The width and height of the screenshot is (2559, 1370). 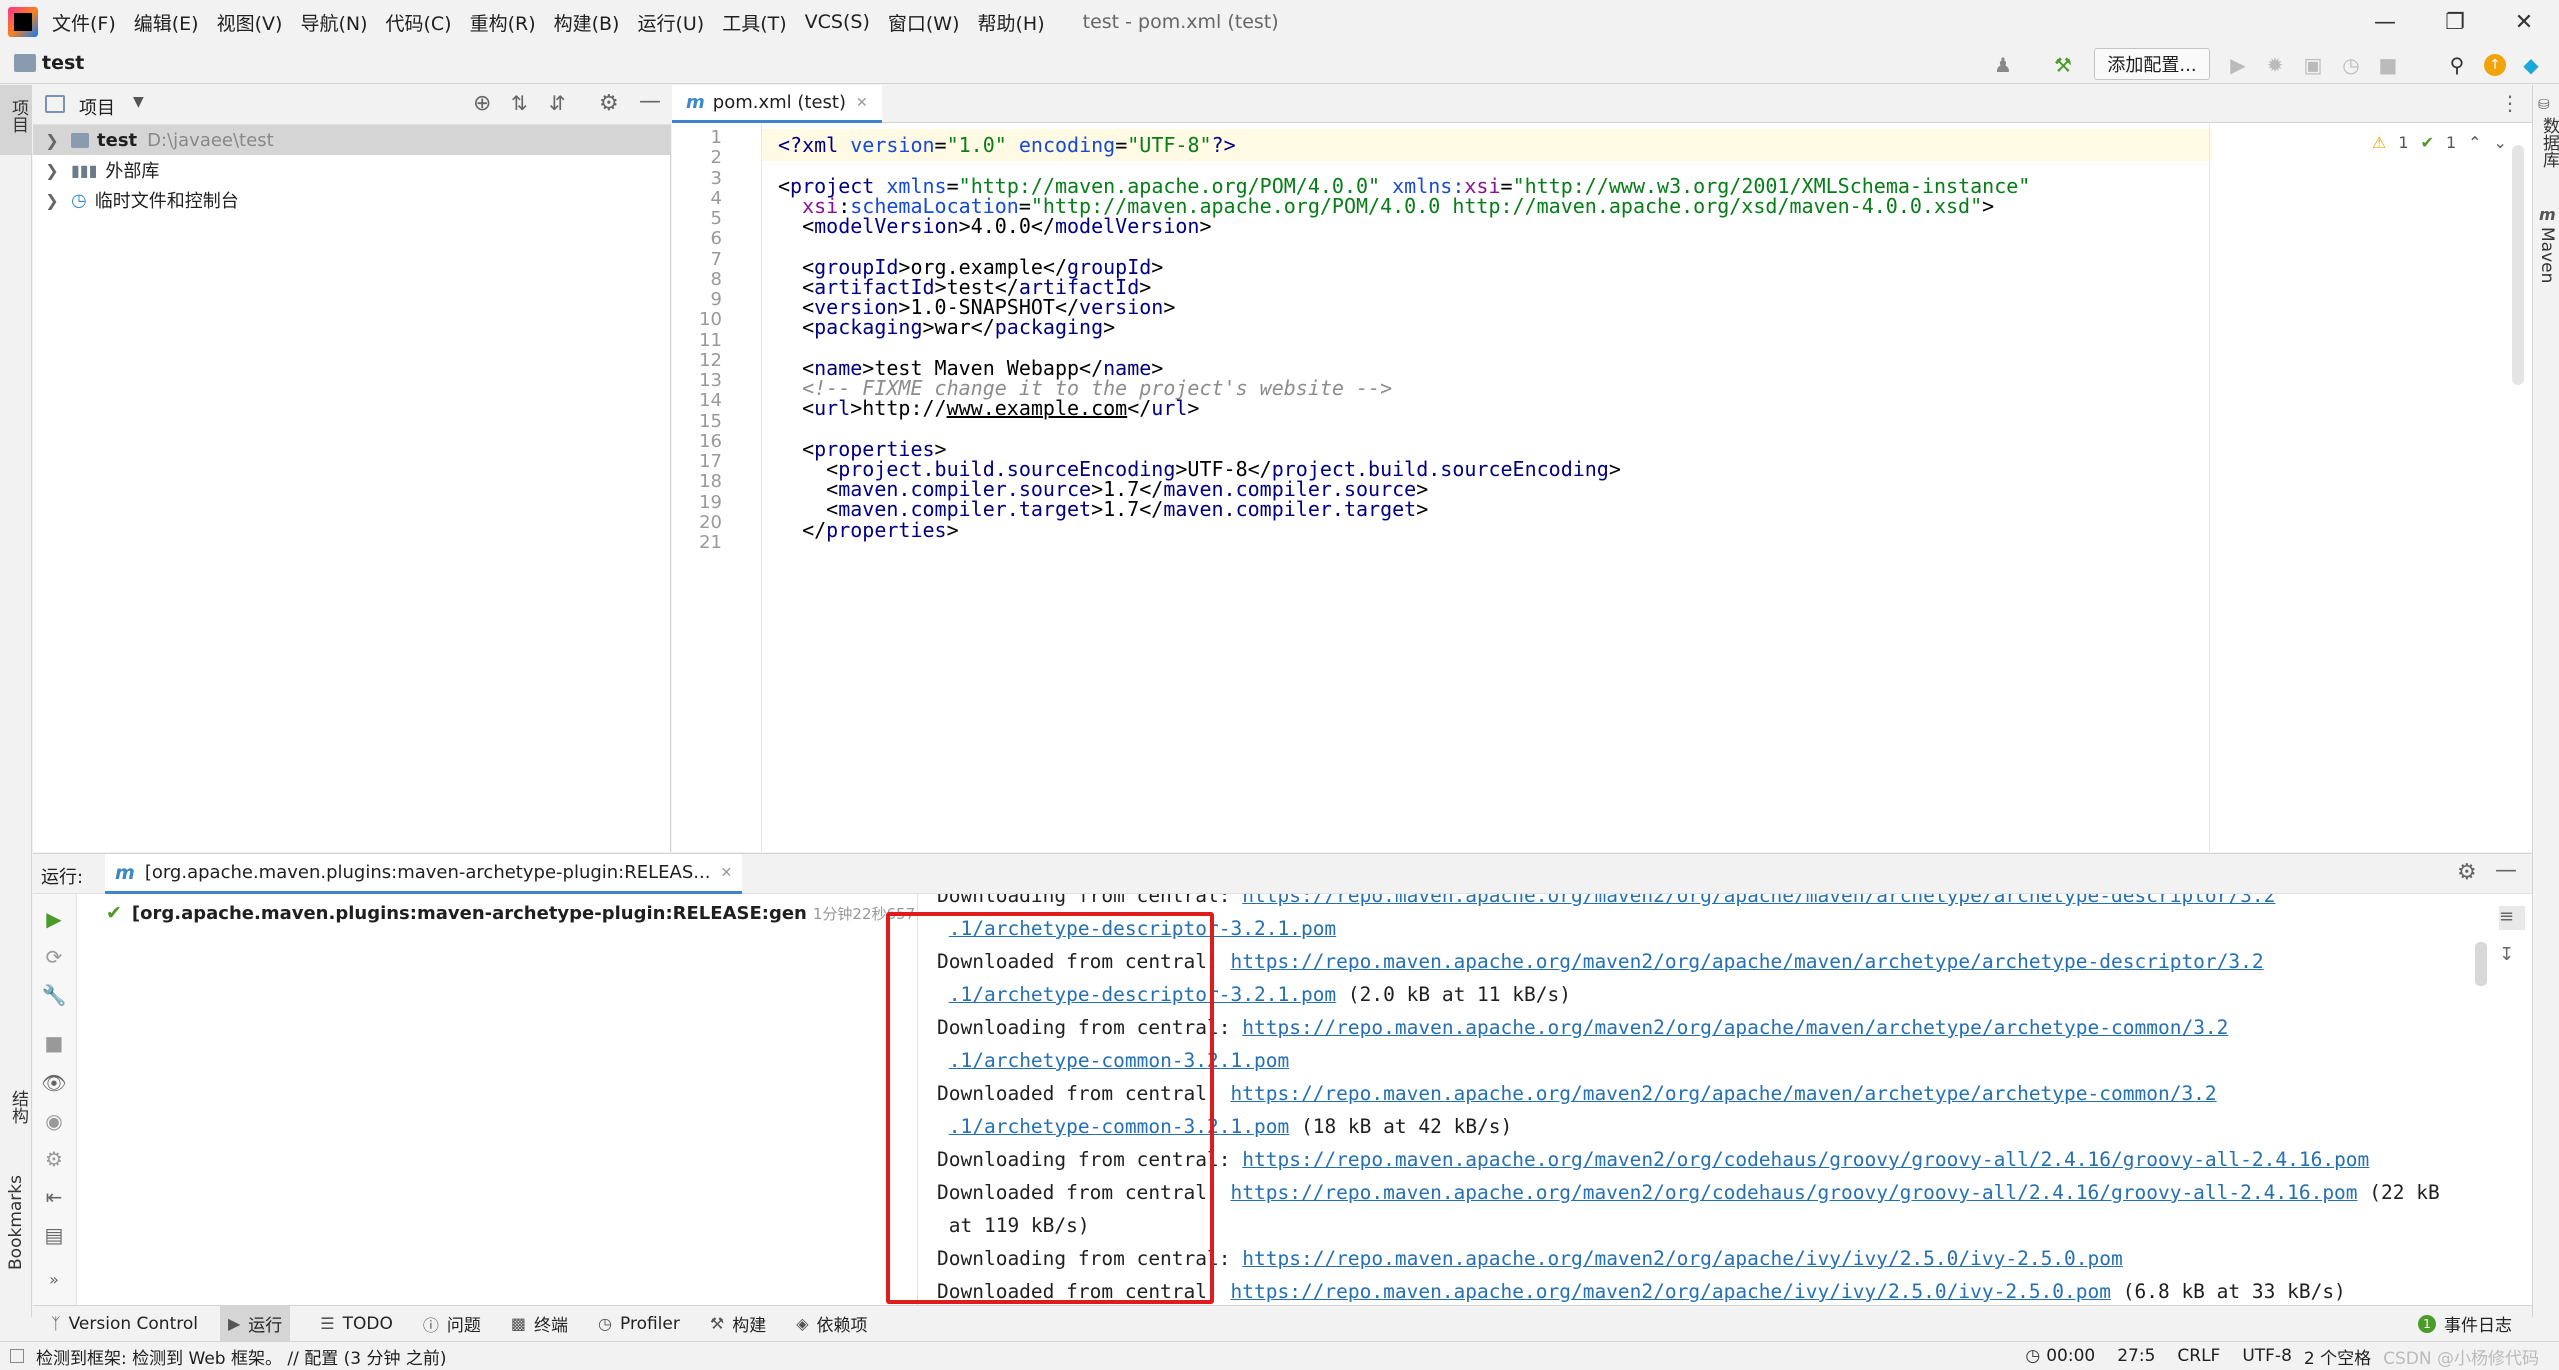 What do you see at coordinates (16, 120) in the screenshot?
I see `project-stripe-button: 项目` at bounding box center [16, 120].